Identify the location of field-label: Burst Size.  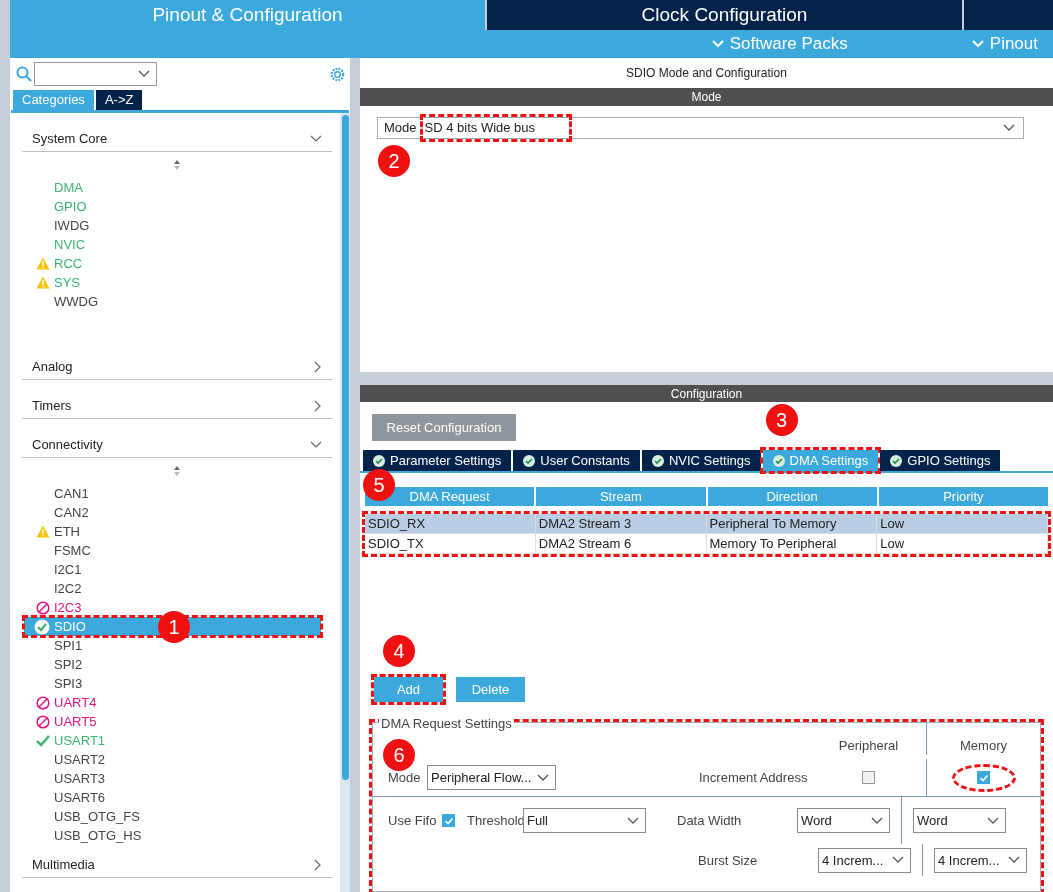
(728, 860).